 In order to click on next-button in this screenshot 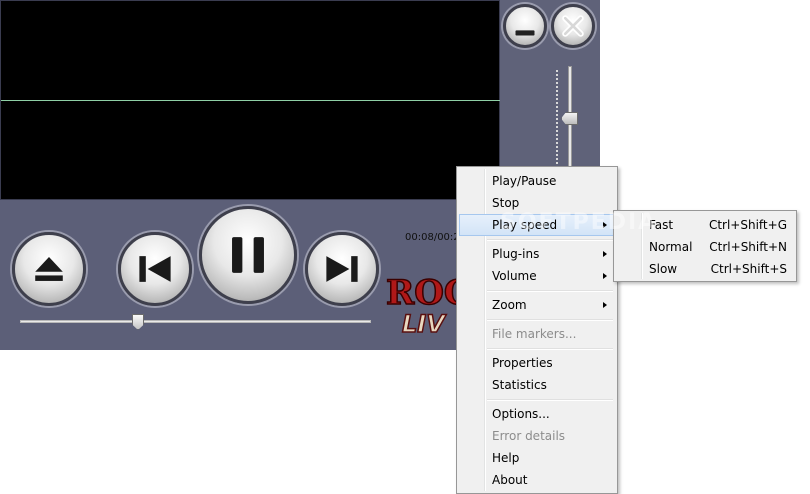, I will do `click(342, 269)`.